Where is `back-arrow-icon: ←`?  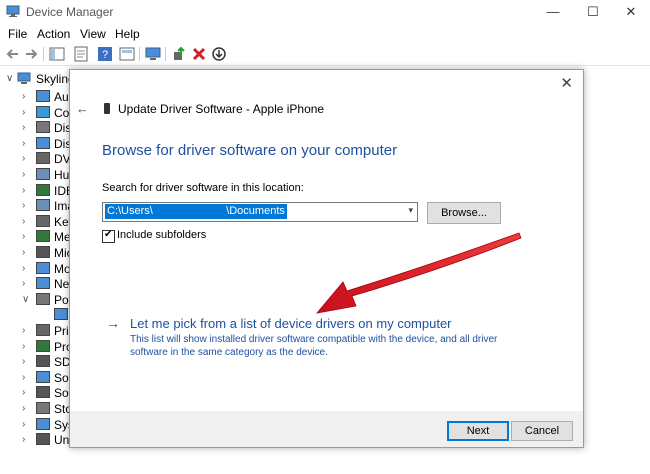
back-arrow-icon: ← is located at coordinates (82, 108).